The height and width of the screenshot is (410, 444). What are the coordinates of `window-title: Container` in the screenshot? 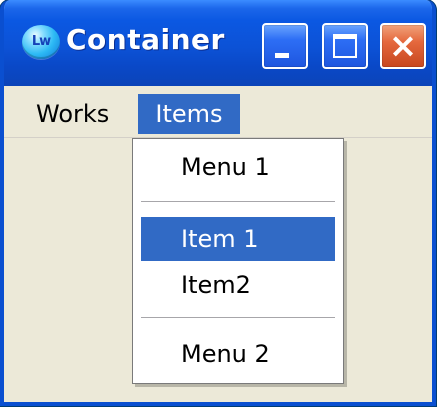 It's located at (145, 39).